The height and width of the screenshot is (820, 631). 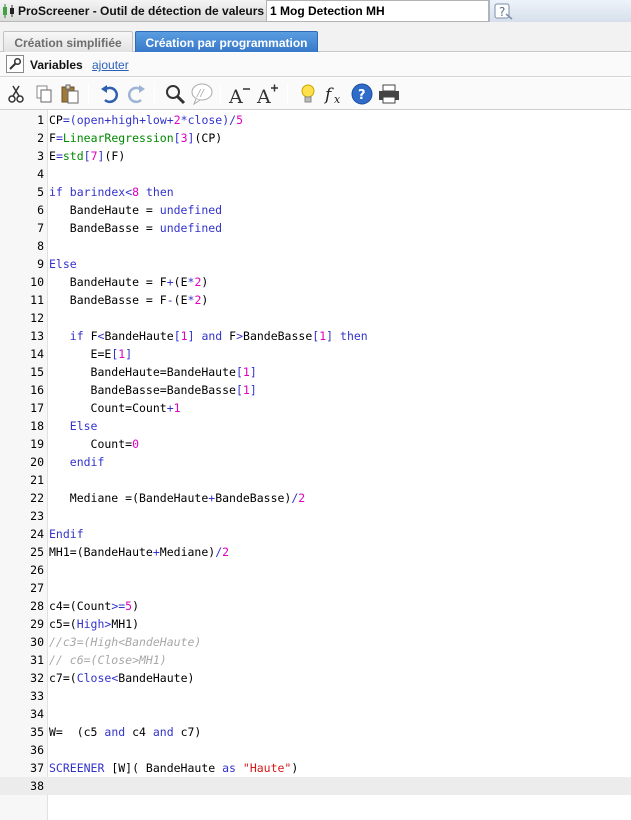 What do you see at coordinates (315, 642) in the screenshot?
I see `code-line: 30 //c3=(High<BandeHaute)` at bounding box center [315, 642].